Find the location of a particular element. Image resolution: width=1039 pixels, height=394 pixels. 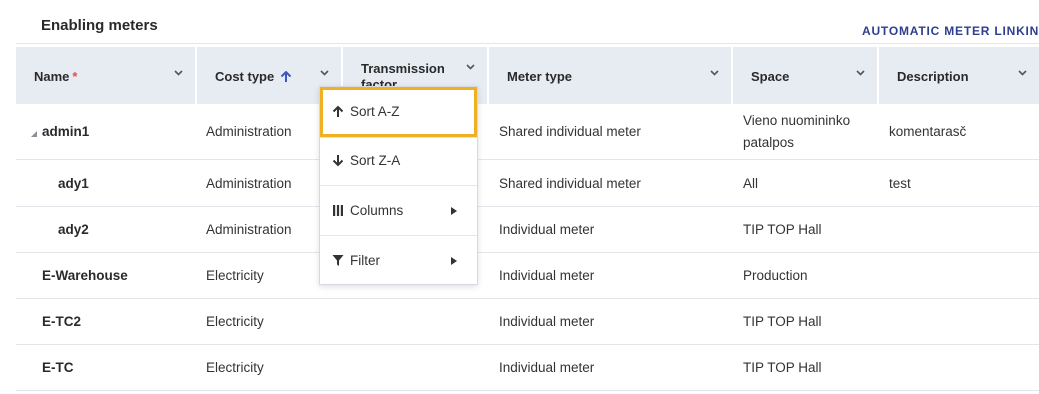

column-header-space: Space is located at coordinates (805, 75).